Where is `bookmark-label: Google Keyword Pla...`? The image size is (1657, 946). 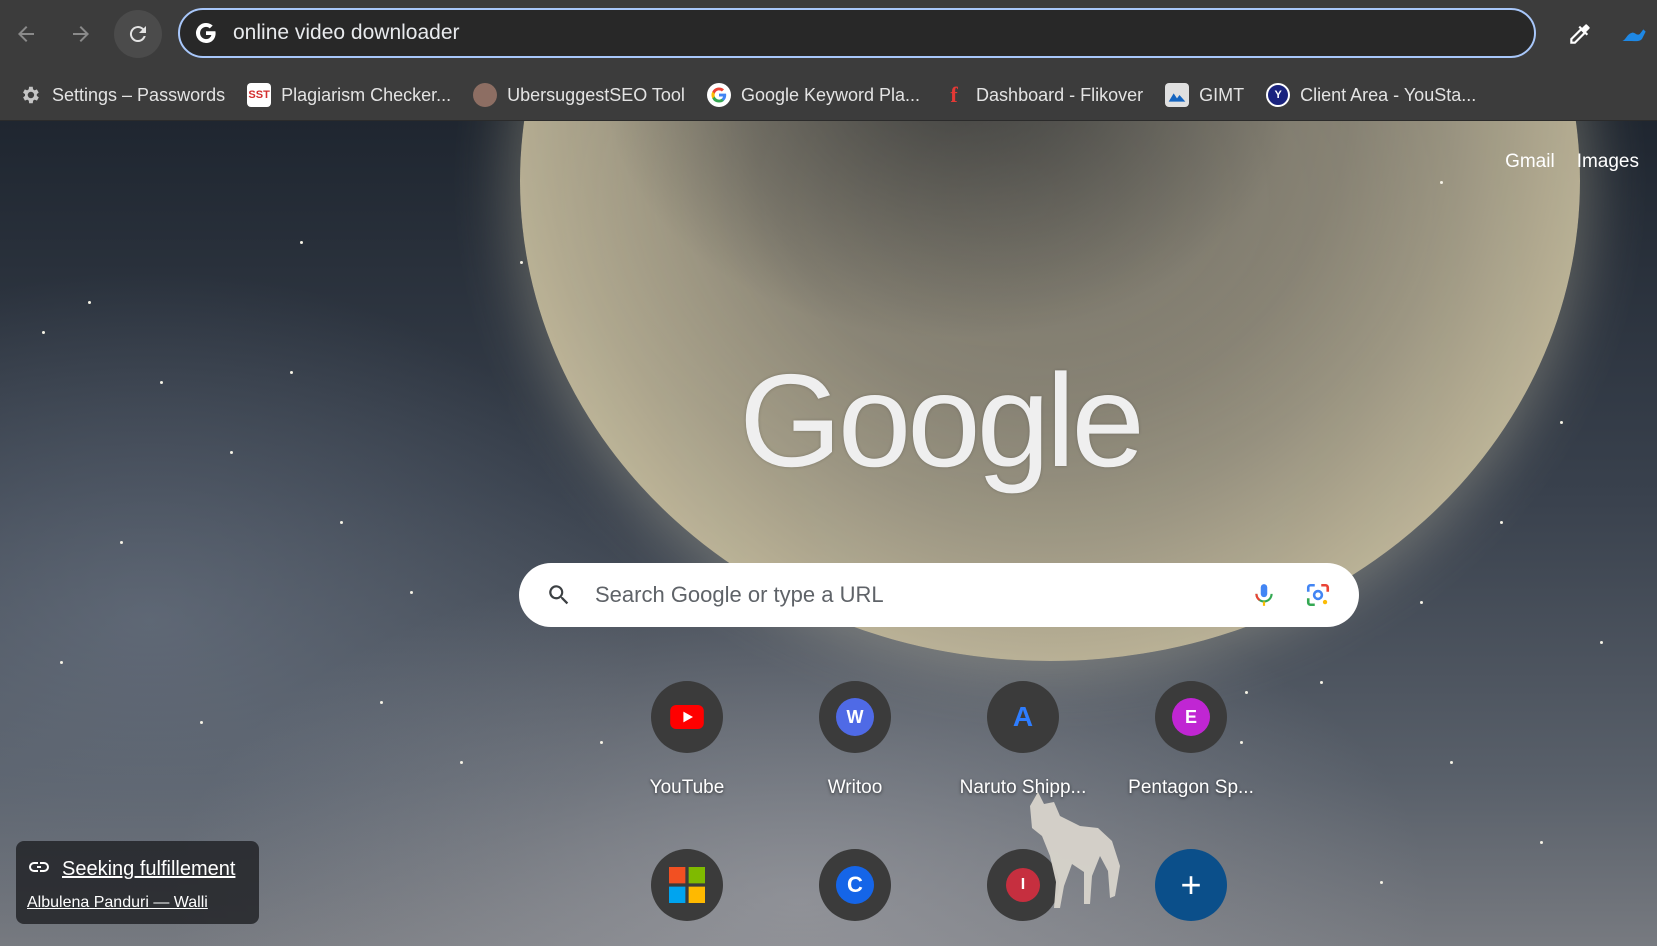
bookmark-label: Google Keyword Pla... is located at coordinates (830, 94).